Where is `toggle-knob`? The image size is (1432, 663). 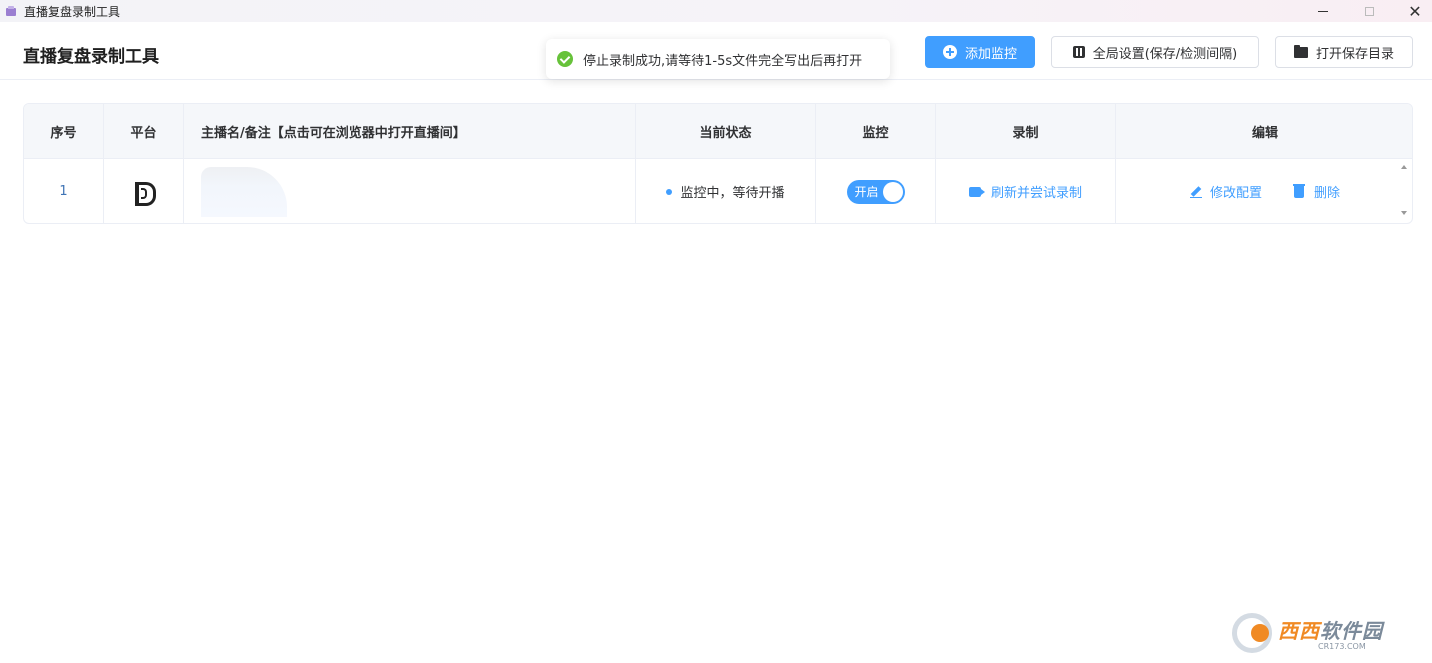 toggle-knob is located at coordinates (892, 191).